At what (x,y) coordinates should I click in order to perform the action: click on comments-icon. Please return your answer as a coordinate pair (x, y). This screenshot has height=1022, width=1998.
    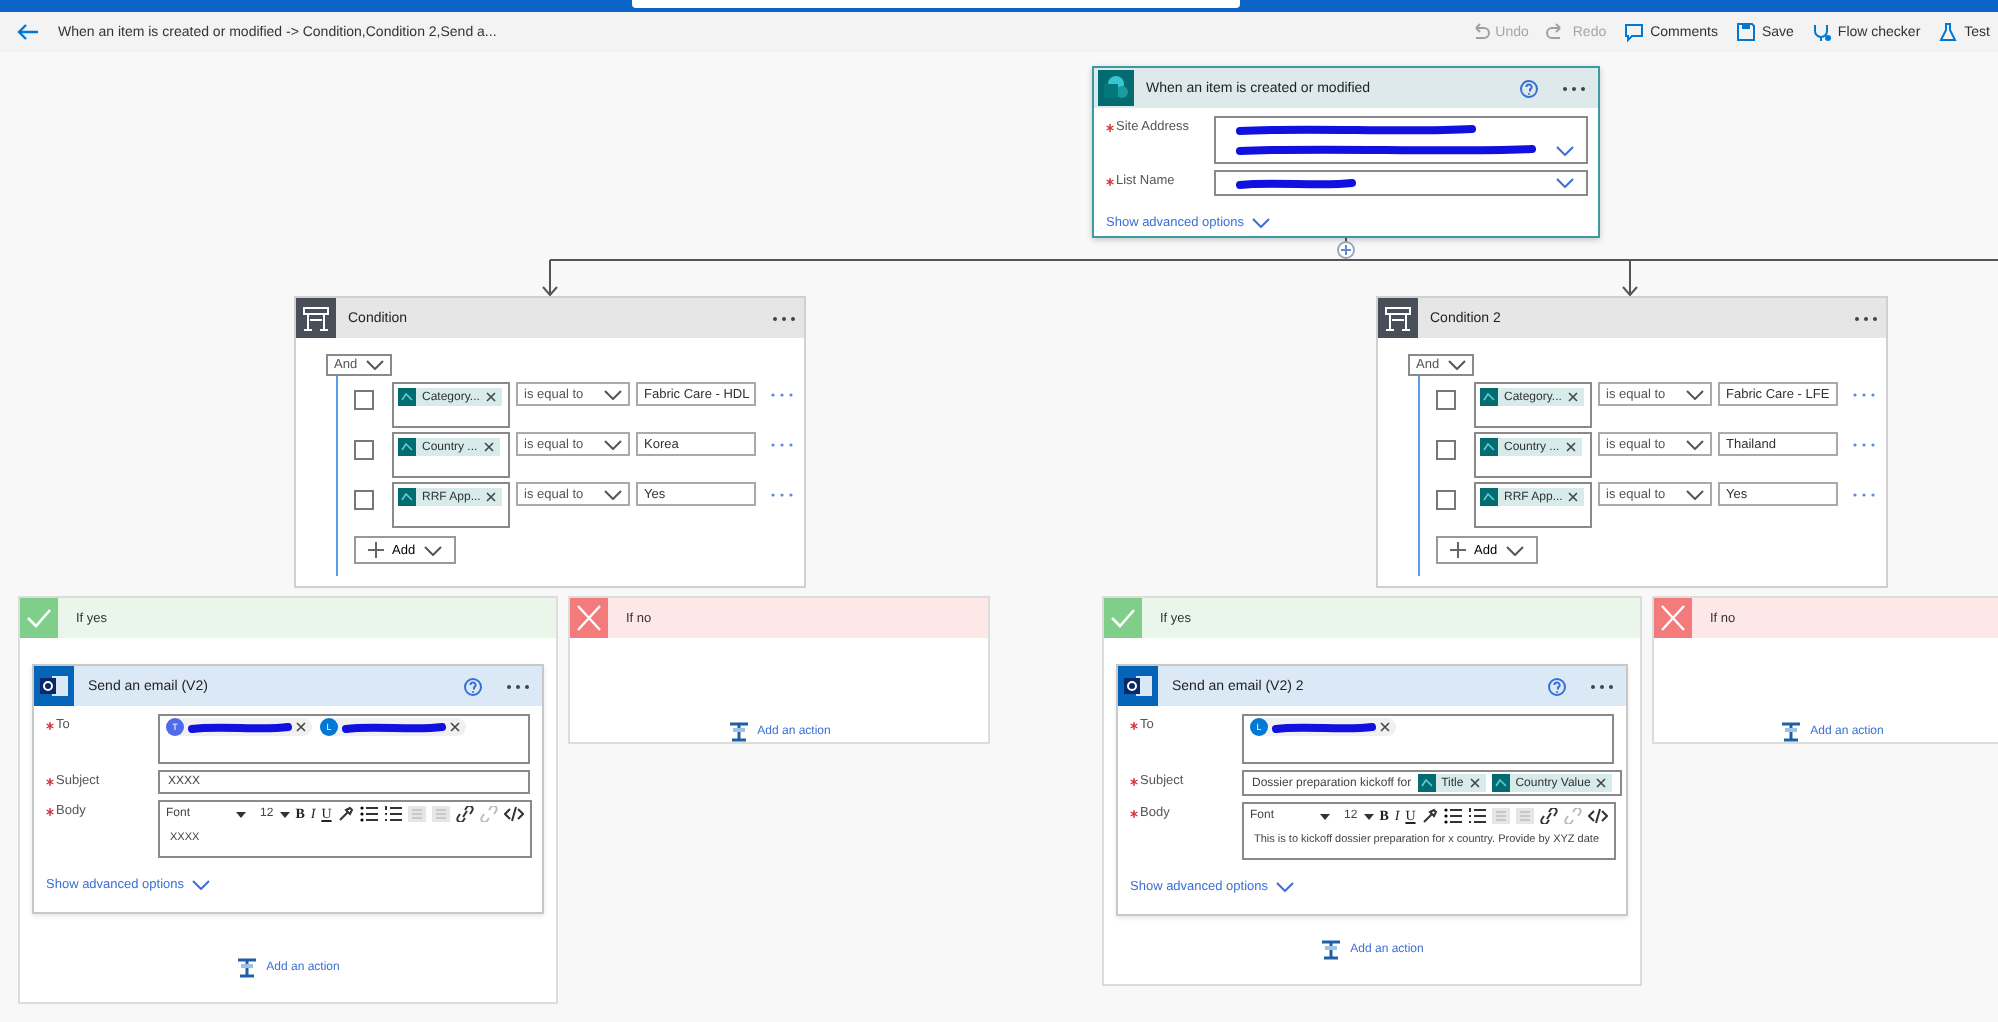
    Looking at the image, I should click on (1634, 32).